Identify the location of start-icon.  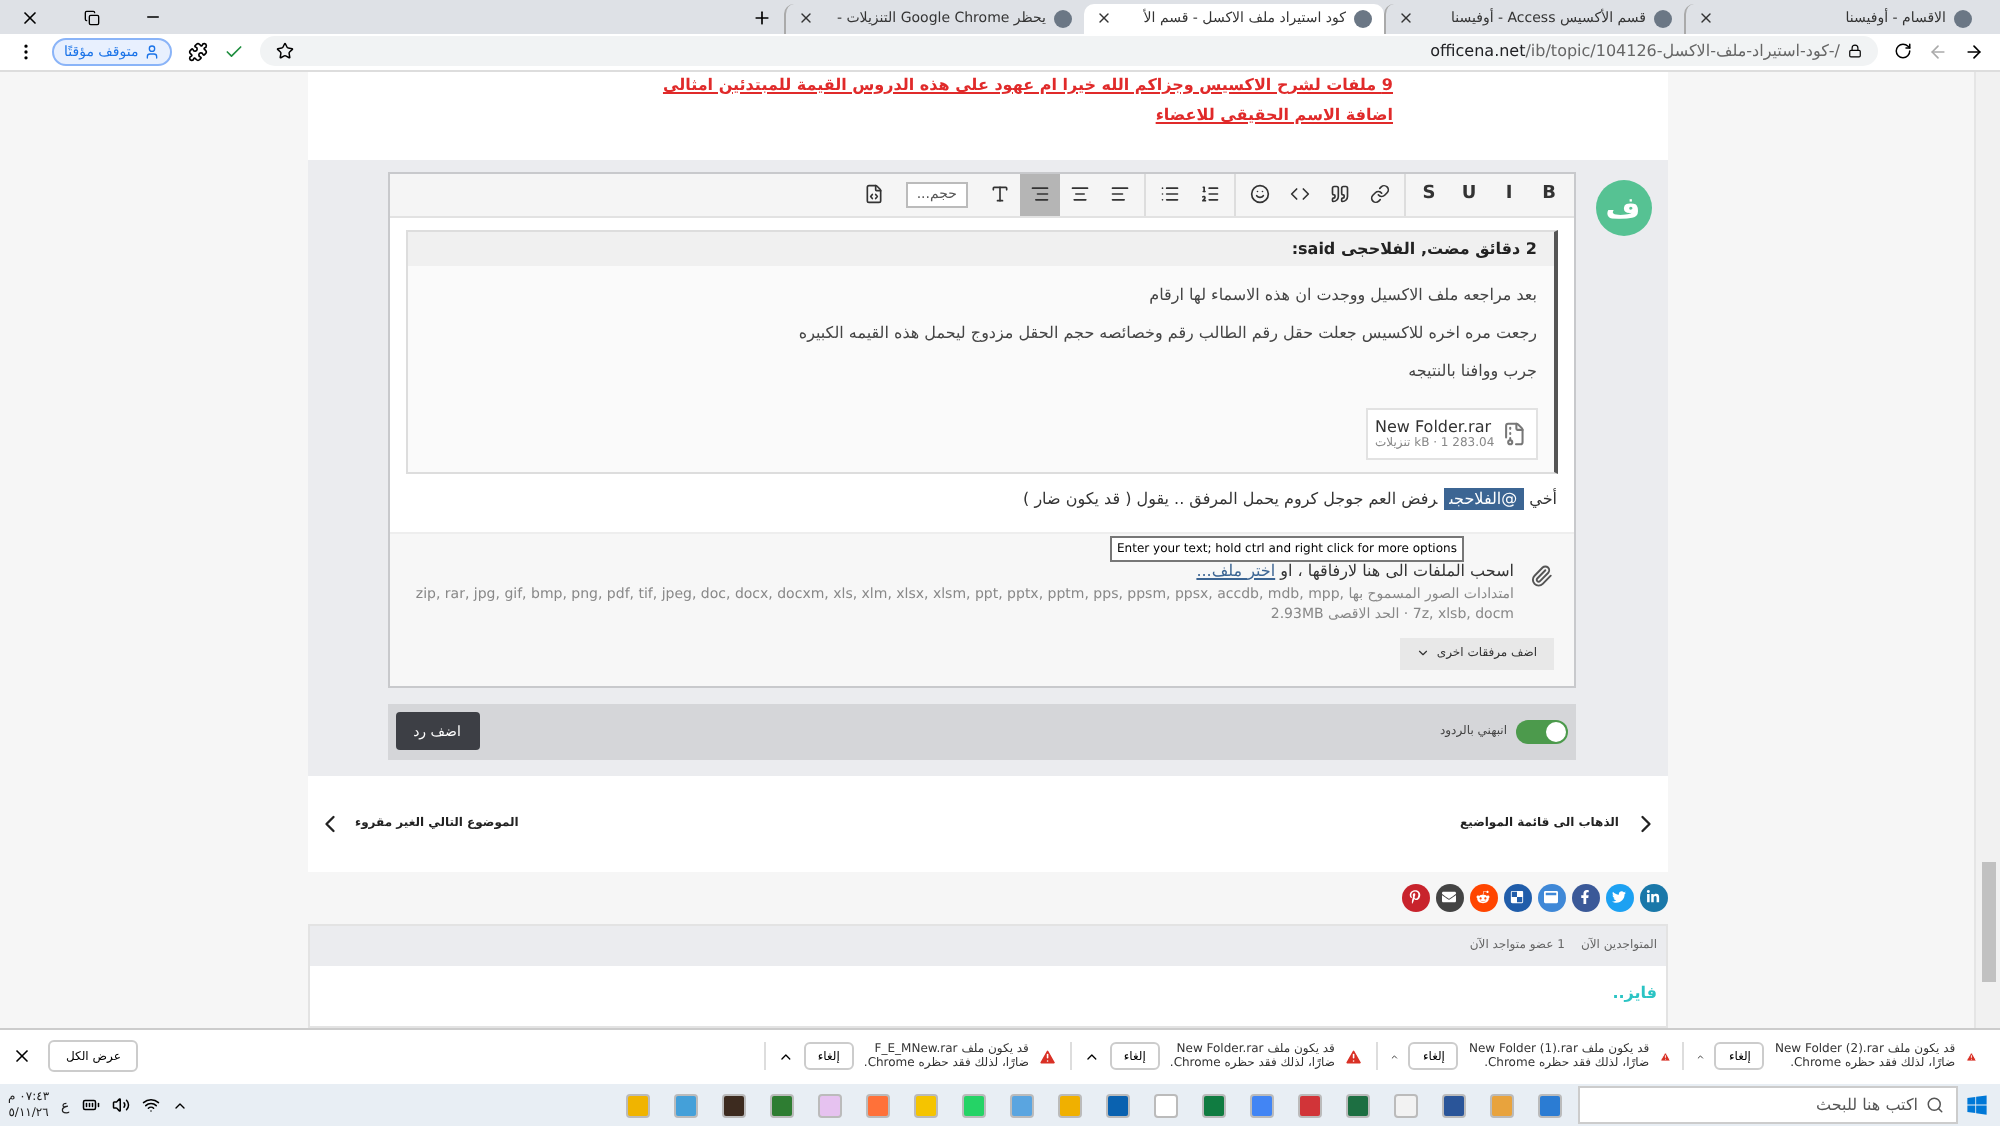
(1977, 1105).